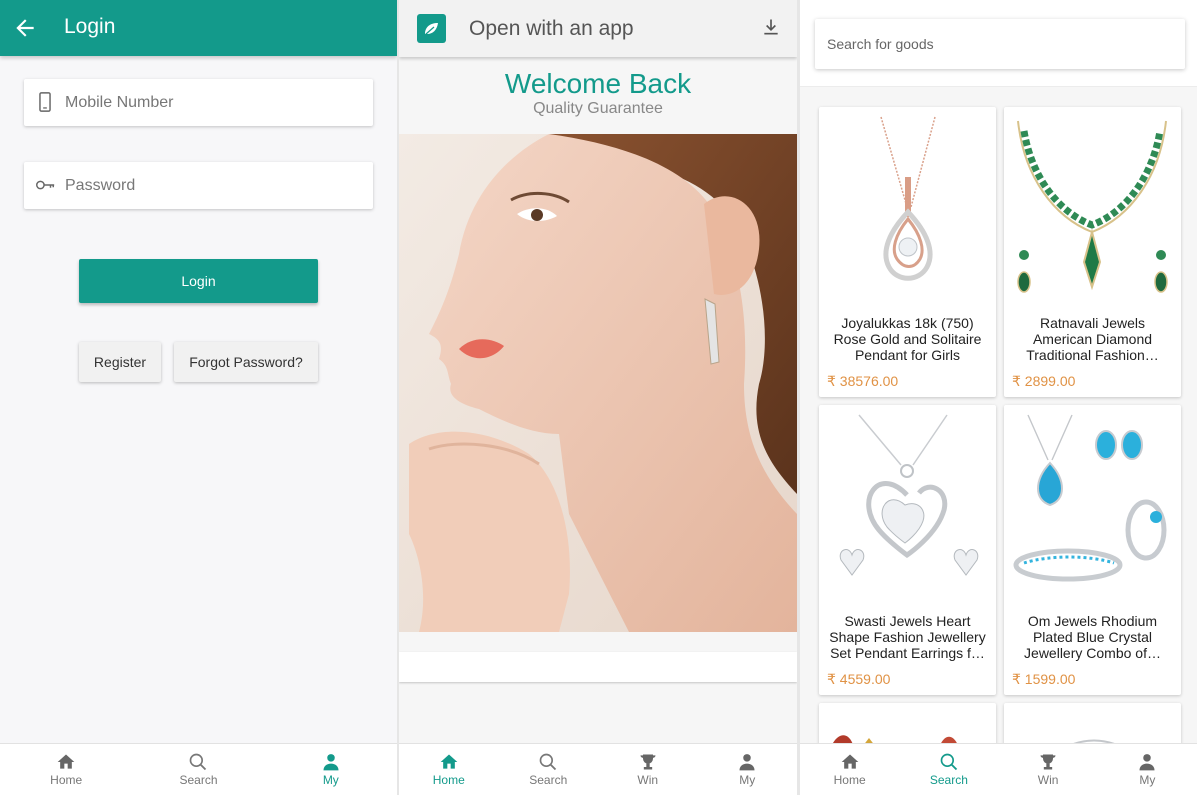 The width and height of the screenshot is (1197, 795). What do you see at coordinates (1044, 679) in the screenshot?
I see `product-price: ₹ 1599.00` at bounding box center [1044, 679].